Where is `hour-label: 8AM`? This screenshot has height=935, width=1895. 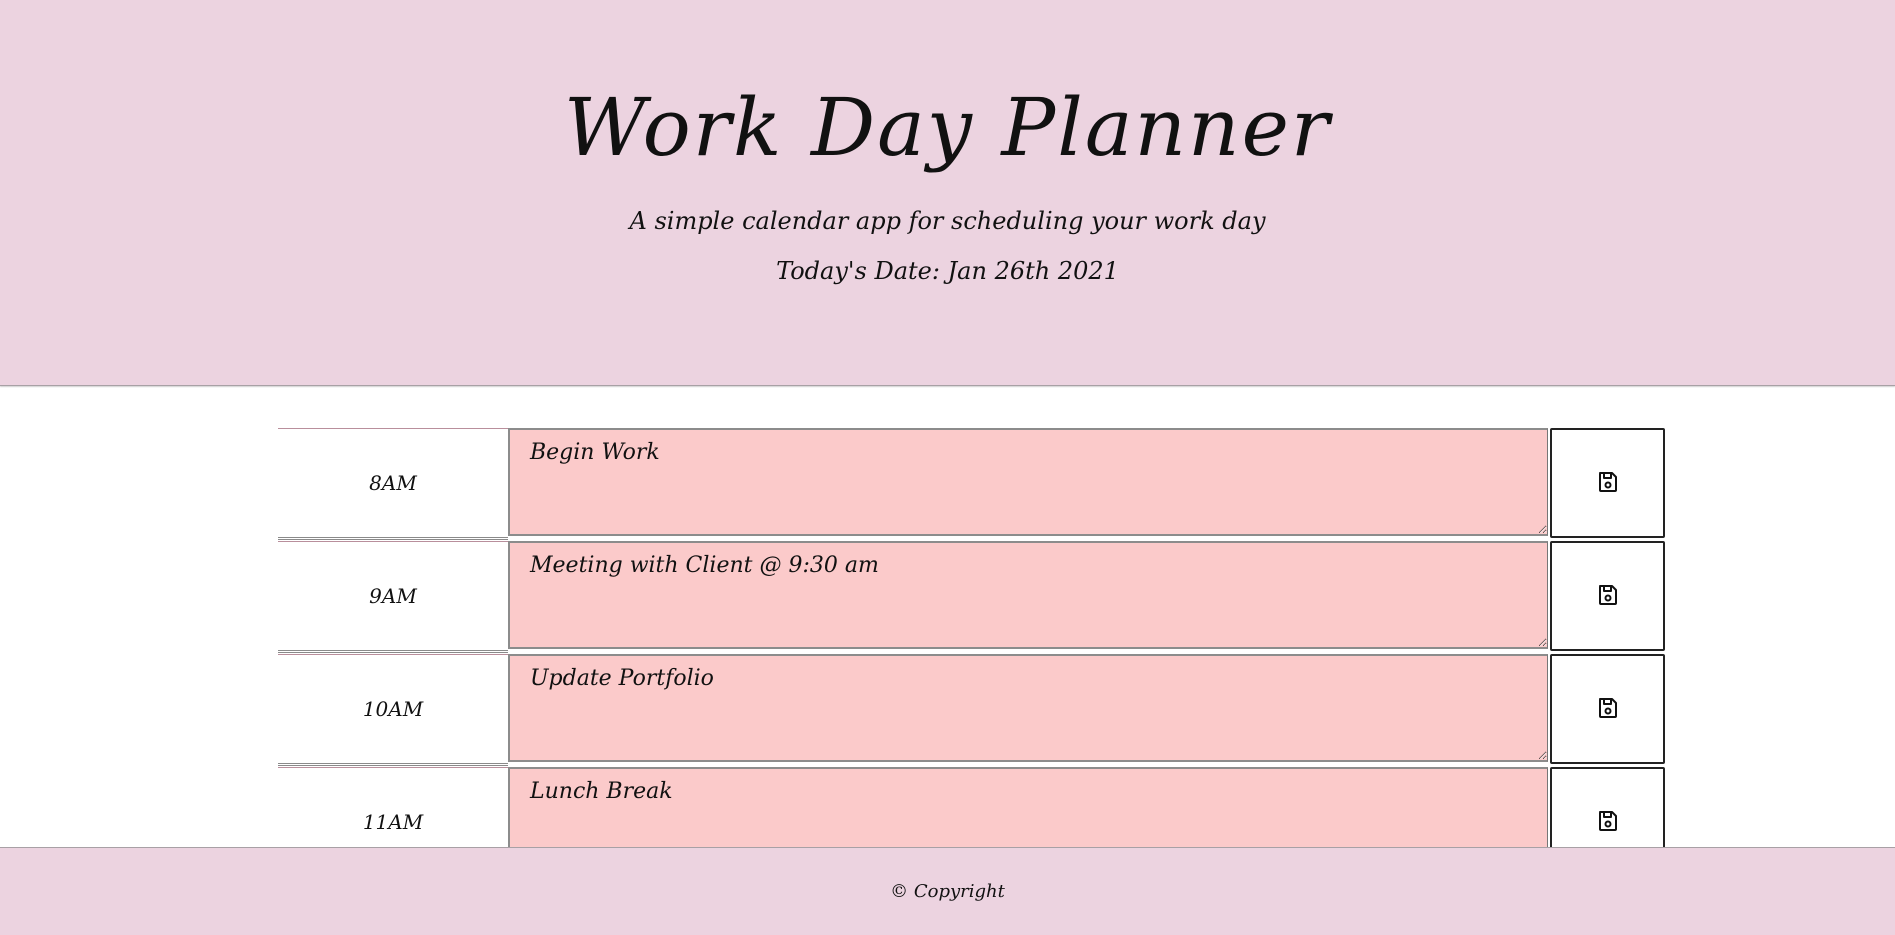
hour-label: 8AM is located at coordinates (393, 484).